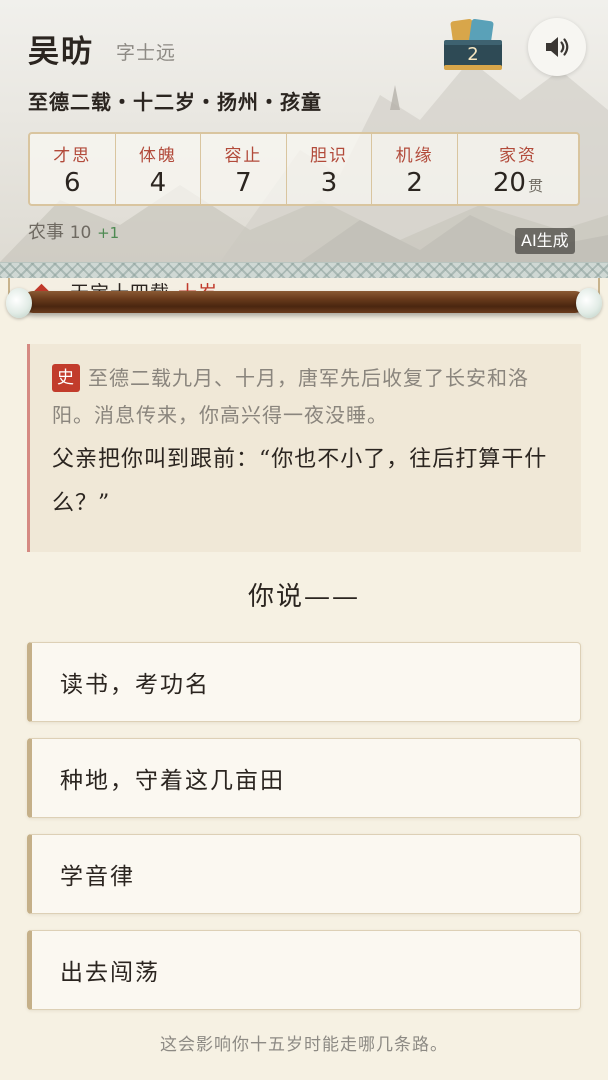 The height and width of the screenshot is (1080, 608). Describe the element at coordinates (304, 270) in the screenshot. I see `decorative-band` at that location.